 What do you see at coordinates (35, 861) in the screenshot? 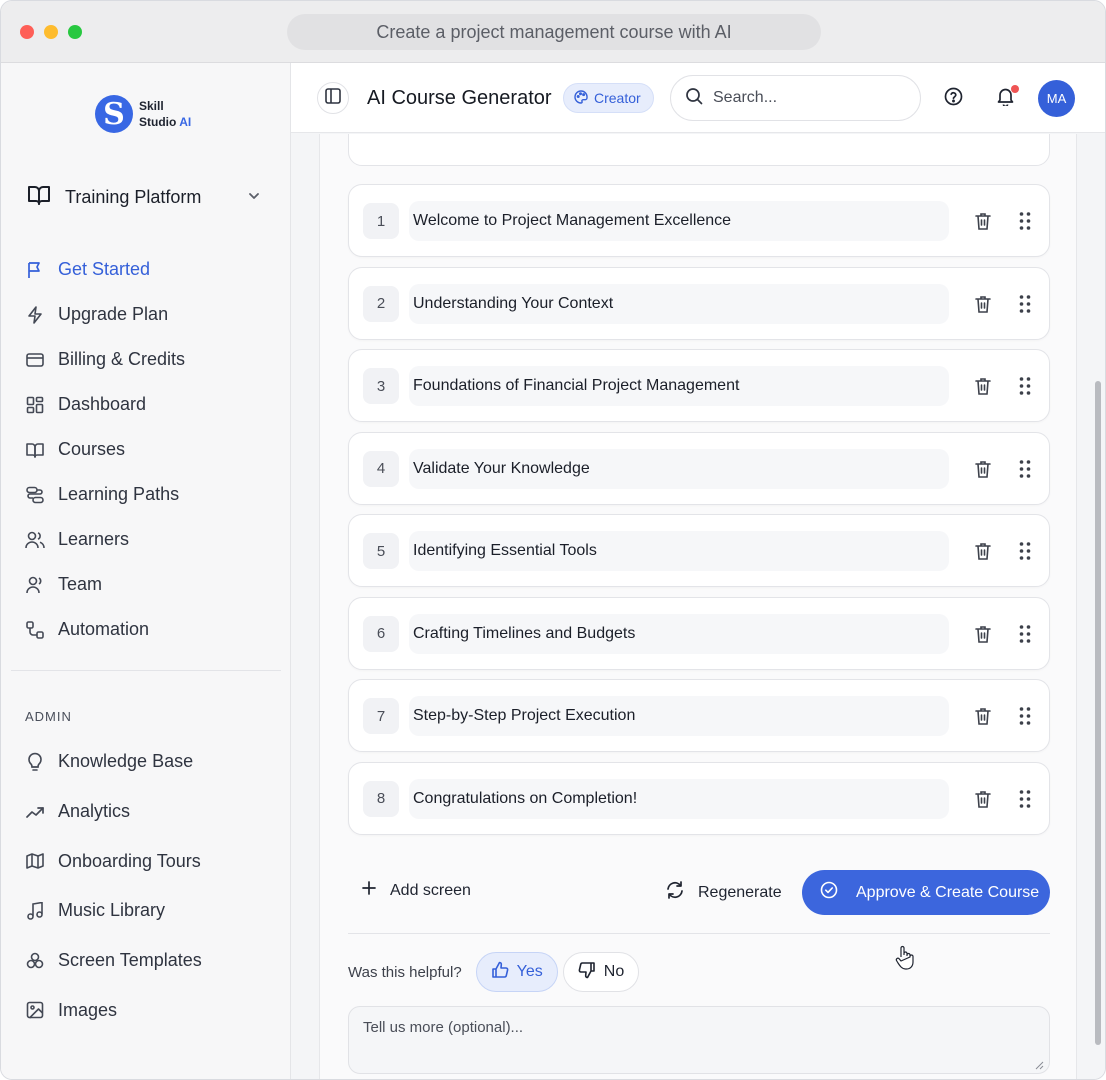
I see `map-icon` at bounding box center [35, 861].